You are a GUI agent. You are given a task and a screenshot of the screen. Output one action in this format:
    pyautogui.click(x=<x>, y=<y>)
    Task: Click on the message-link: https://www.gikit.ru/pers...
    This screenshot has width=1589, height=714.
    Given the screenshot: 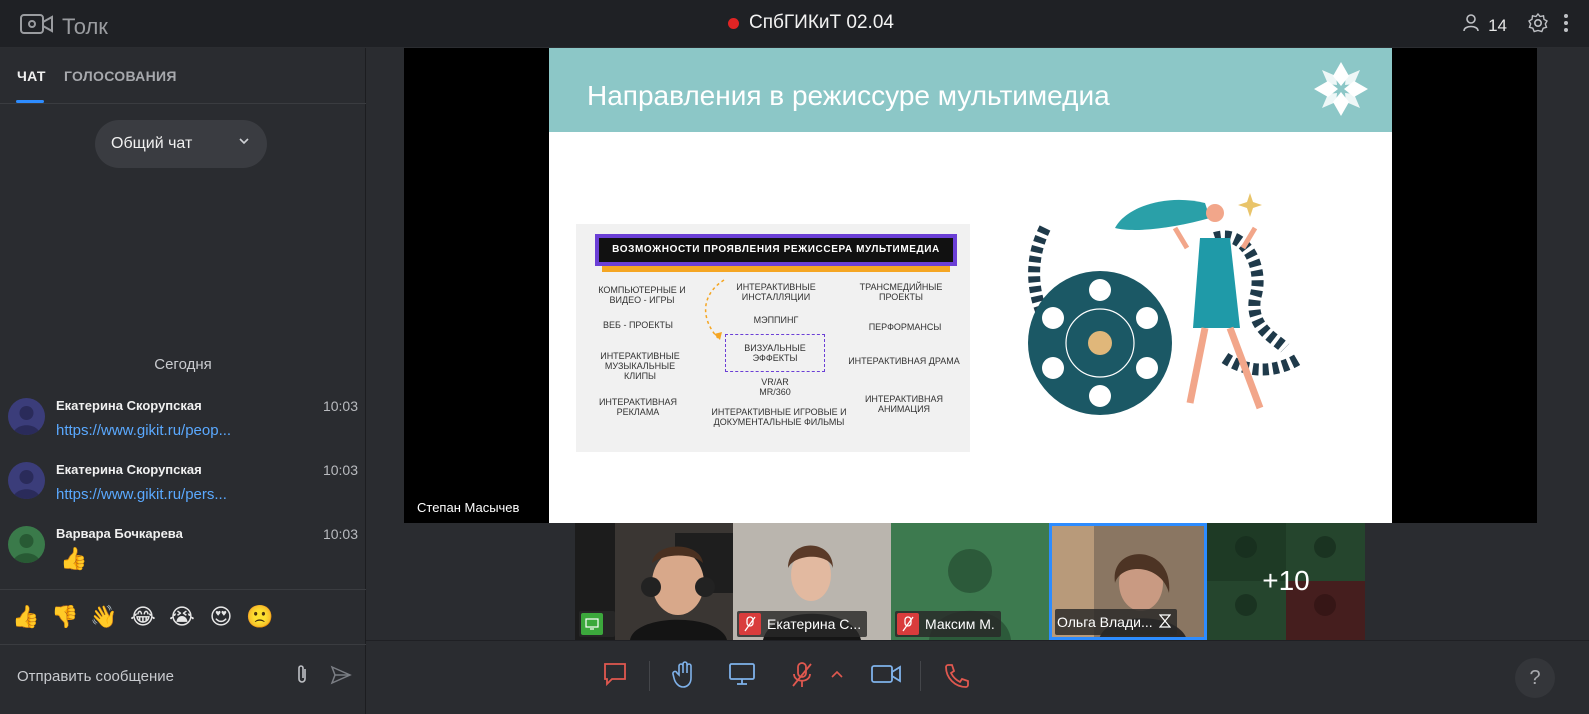 What is the action you would take?
    pyautogui.click(x=141, y=494)
    